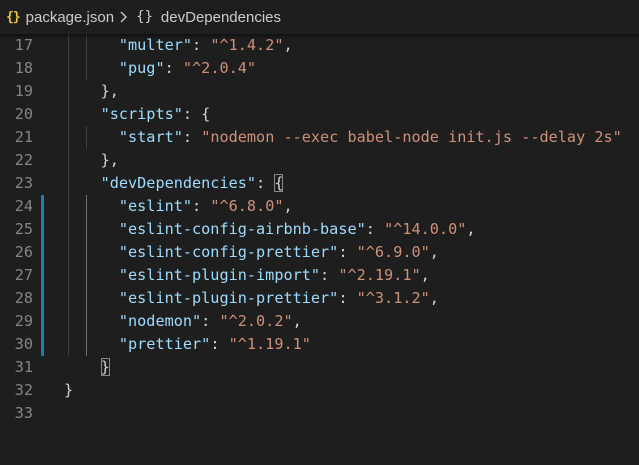 This screenshot has width=639, height=465. Describe the element at coordinates (105, 367) in the screenshot. I see `matching-bracket: }` at that location.